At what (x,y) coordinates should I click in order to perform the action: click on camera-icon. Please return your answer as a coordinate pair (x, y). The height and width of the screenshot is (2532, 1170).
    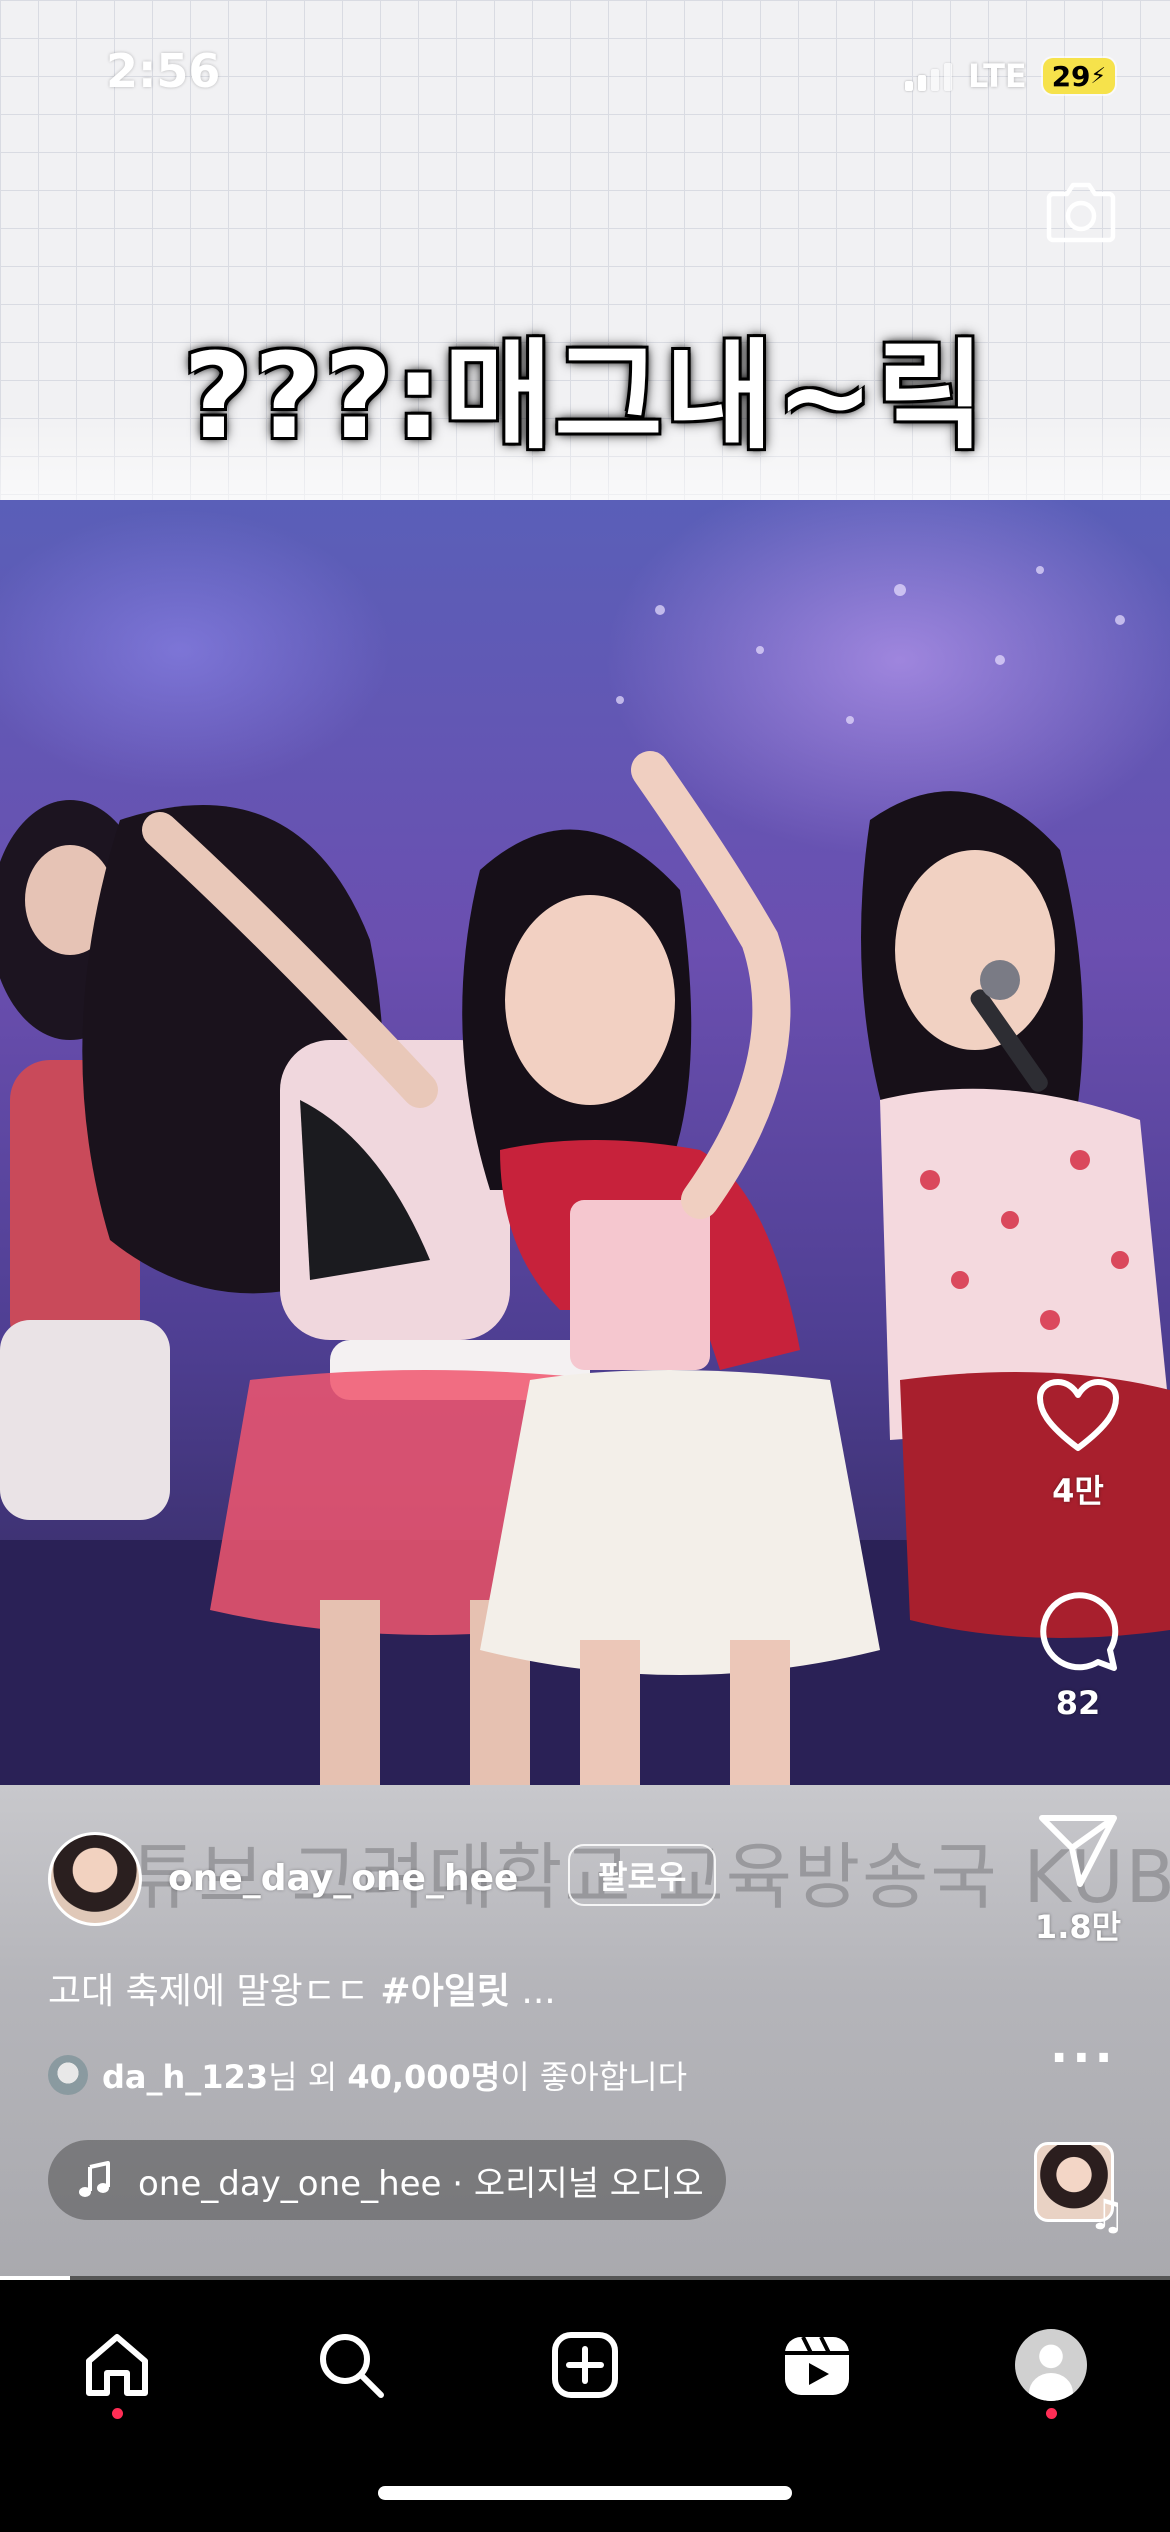
    Looking at the image, I should click on (1081, 211).